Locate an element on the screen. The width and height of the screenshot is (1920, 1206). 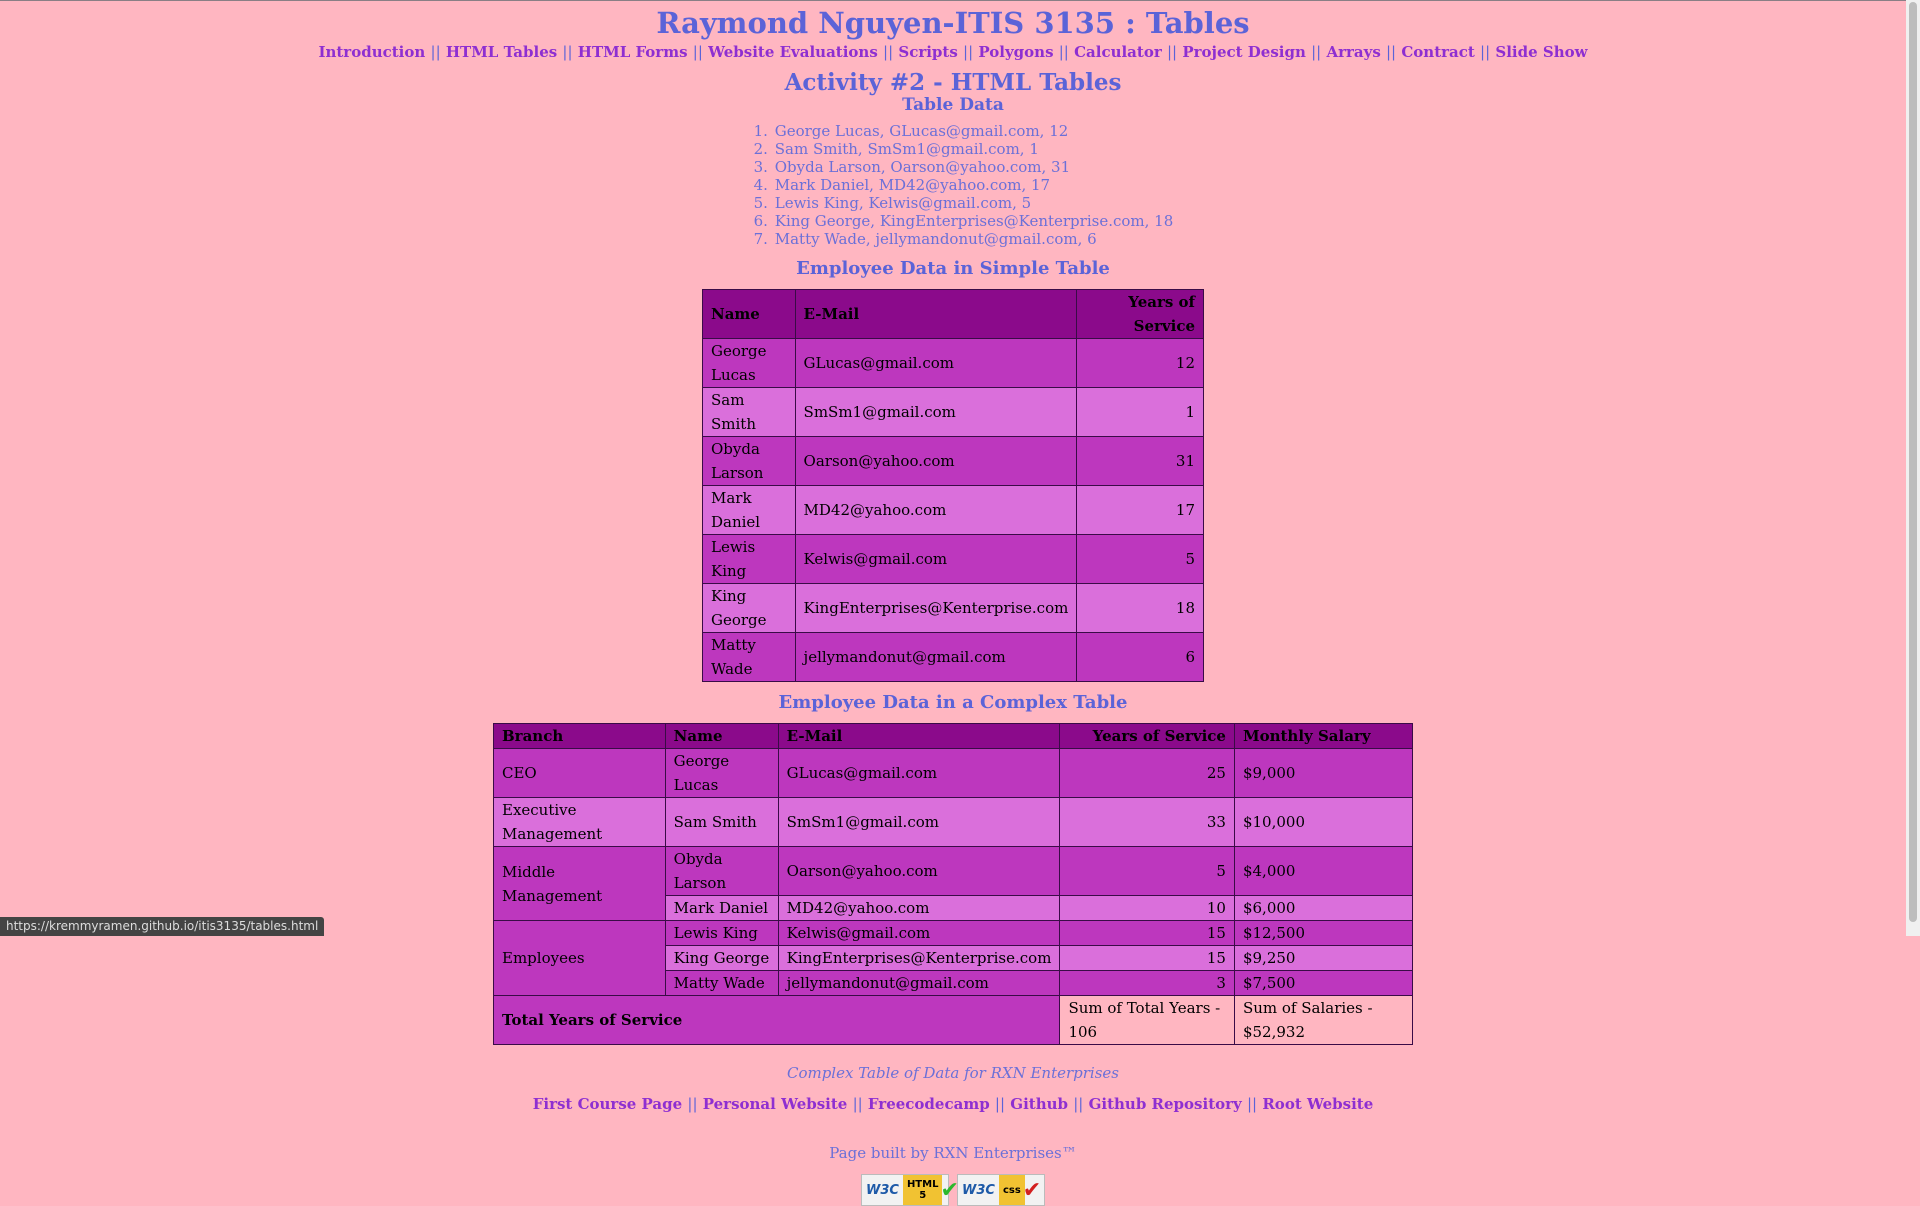
table-header-row: Name E-Mail Years of Service is located at coordinates (953, 314).